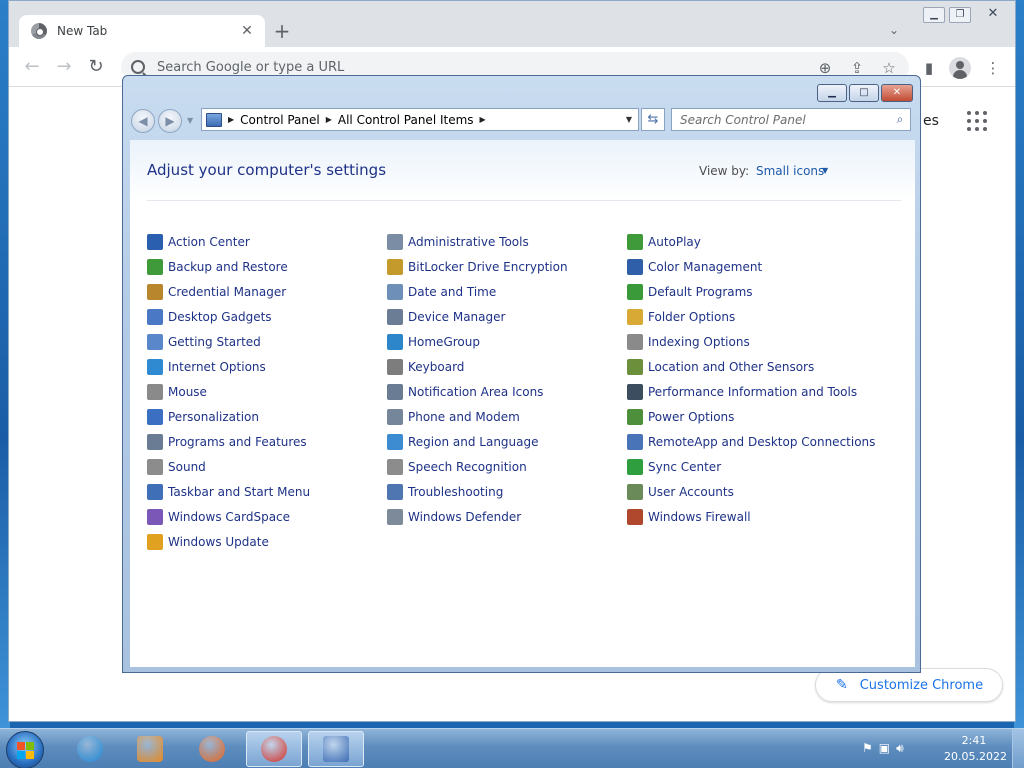 This screenshot has width=1024, height=768. What do you see at coordinates (155, 266) in the screenshot?
I see `backup-icon` at bounding box center [155, 266].